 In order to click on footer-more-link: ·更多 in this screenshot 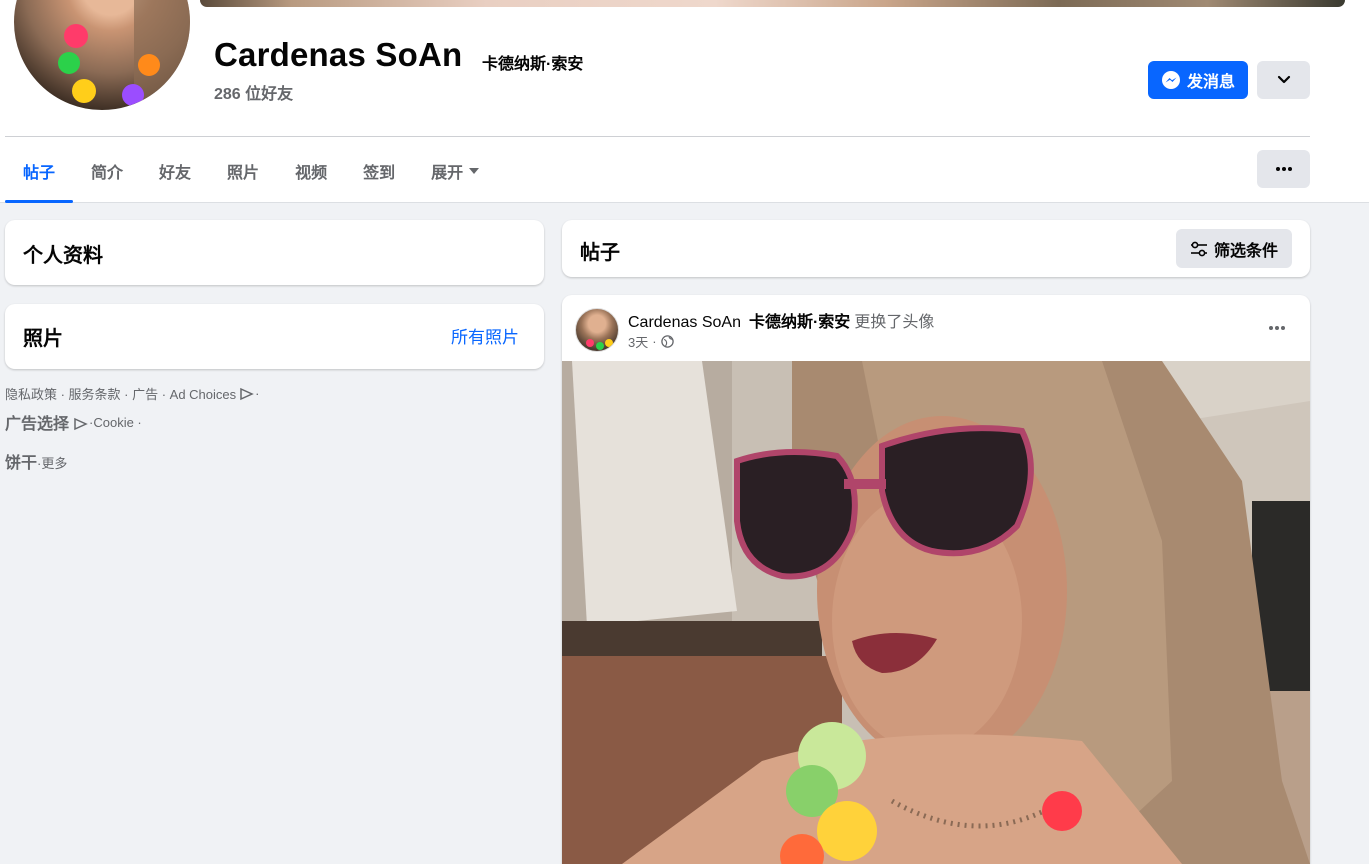, I will do `click(52, 462)`.